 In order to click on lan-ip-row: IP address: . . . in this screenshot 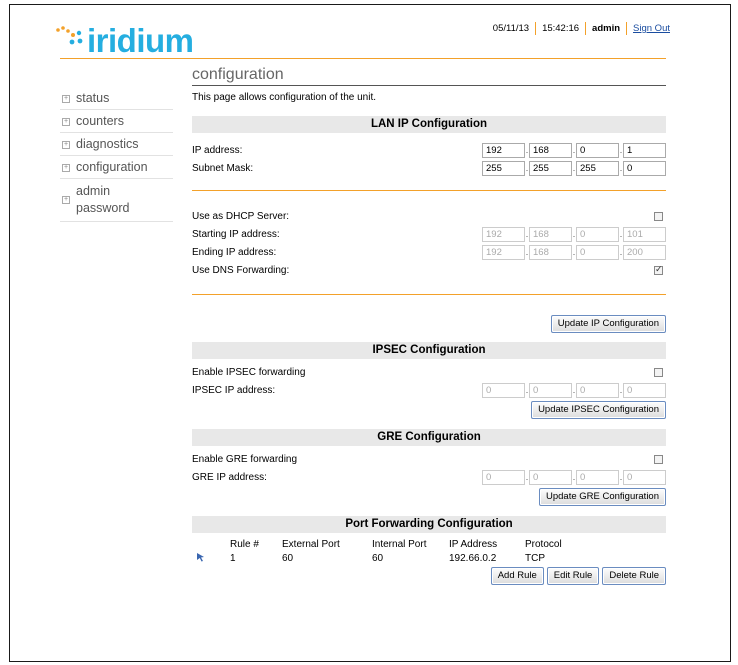, I will do `click(429, 150)`.